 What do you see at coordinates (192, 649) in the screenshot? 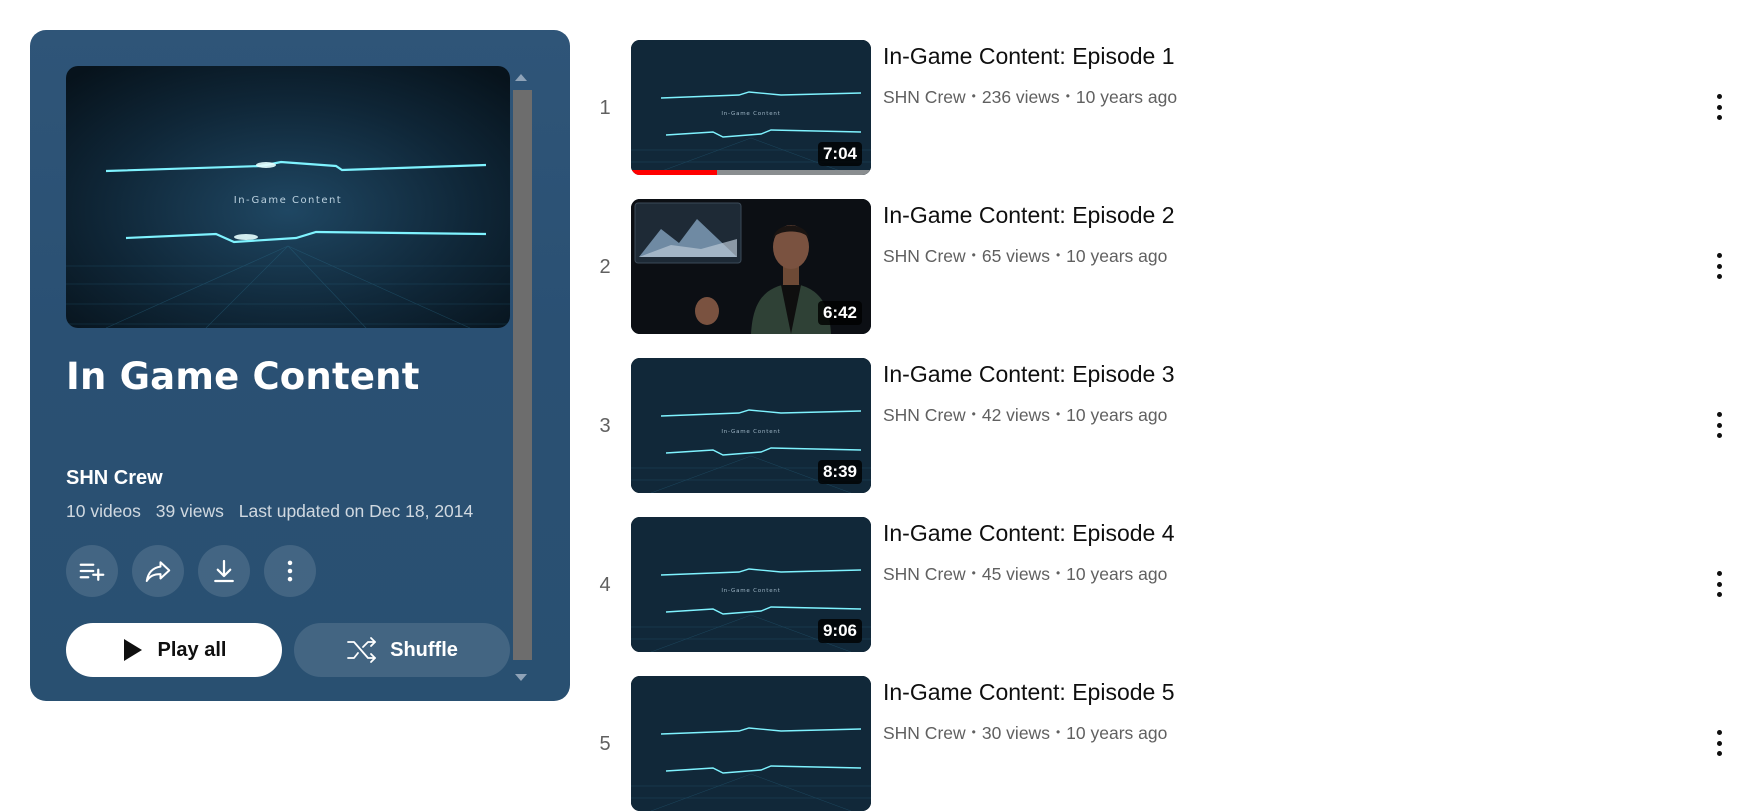
I see `play-all-label: Play all` at bounding box center [192, 649].